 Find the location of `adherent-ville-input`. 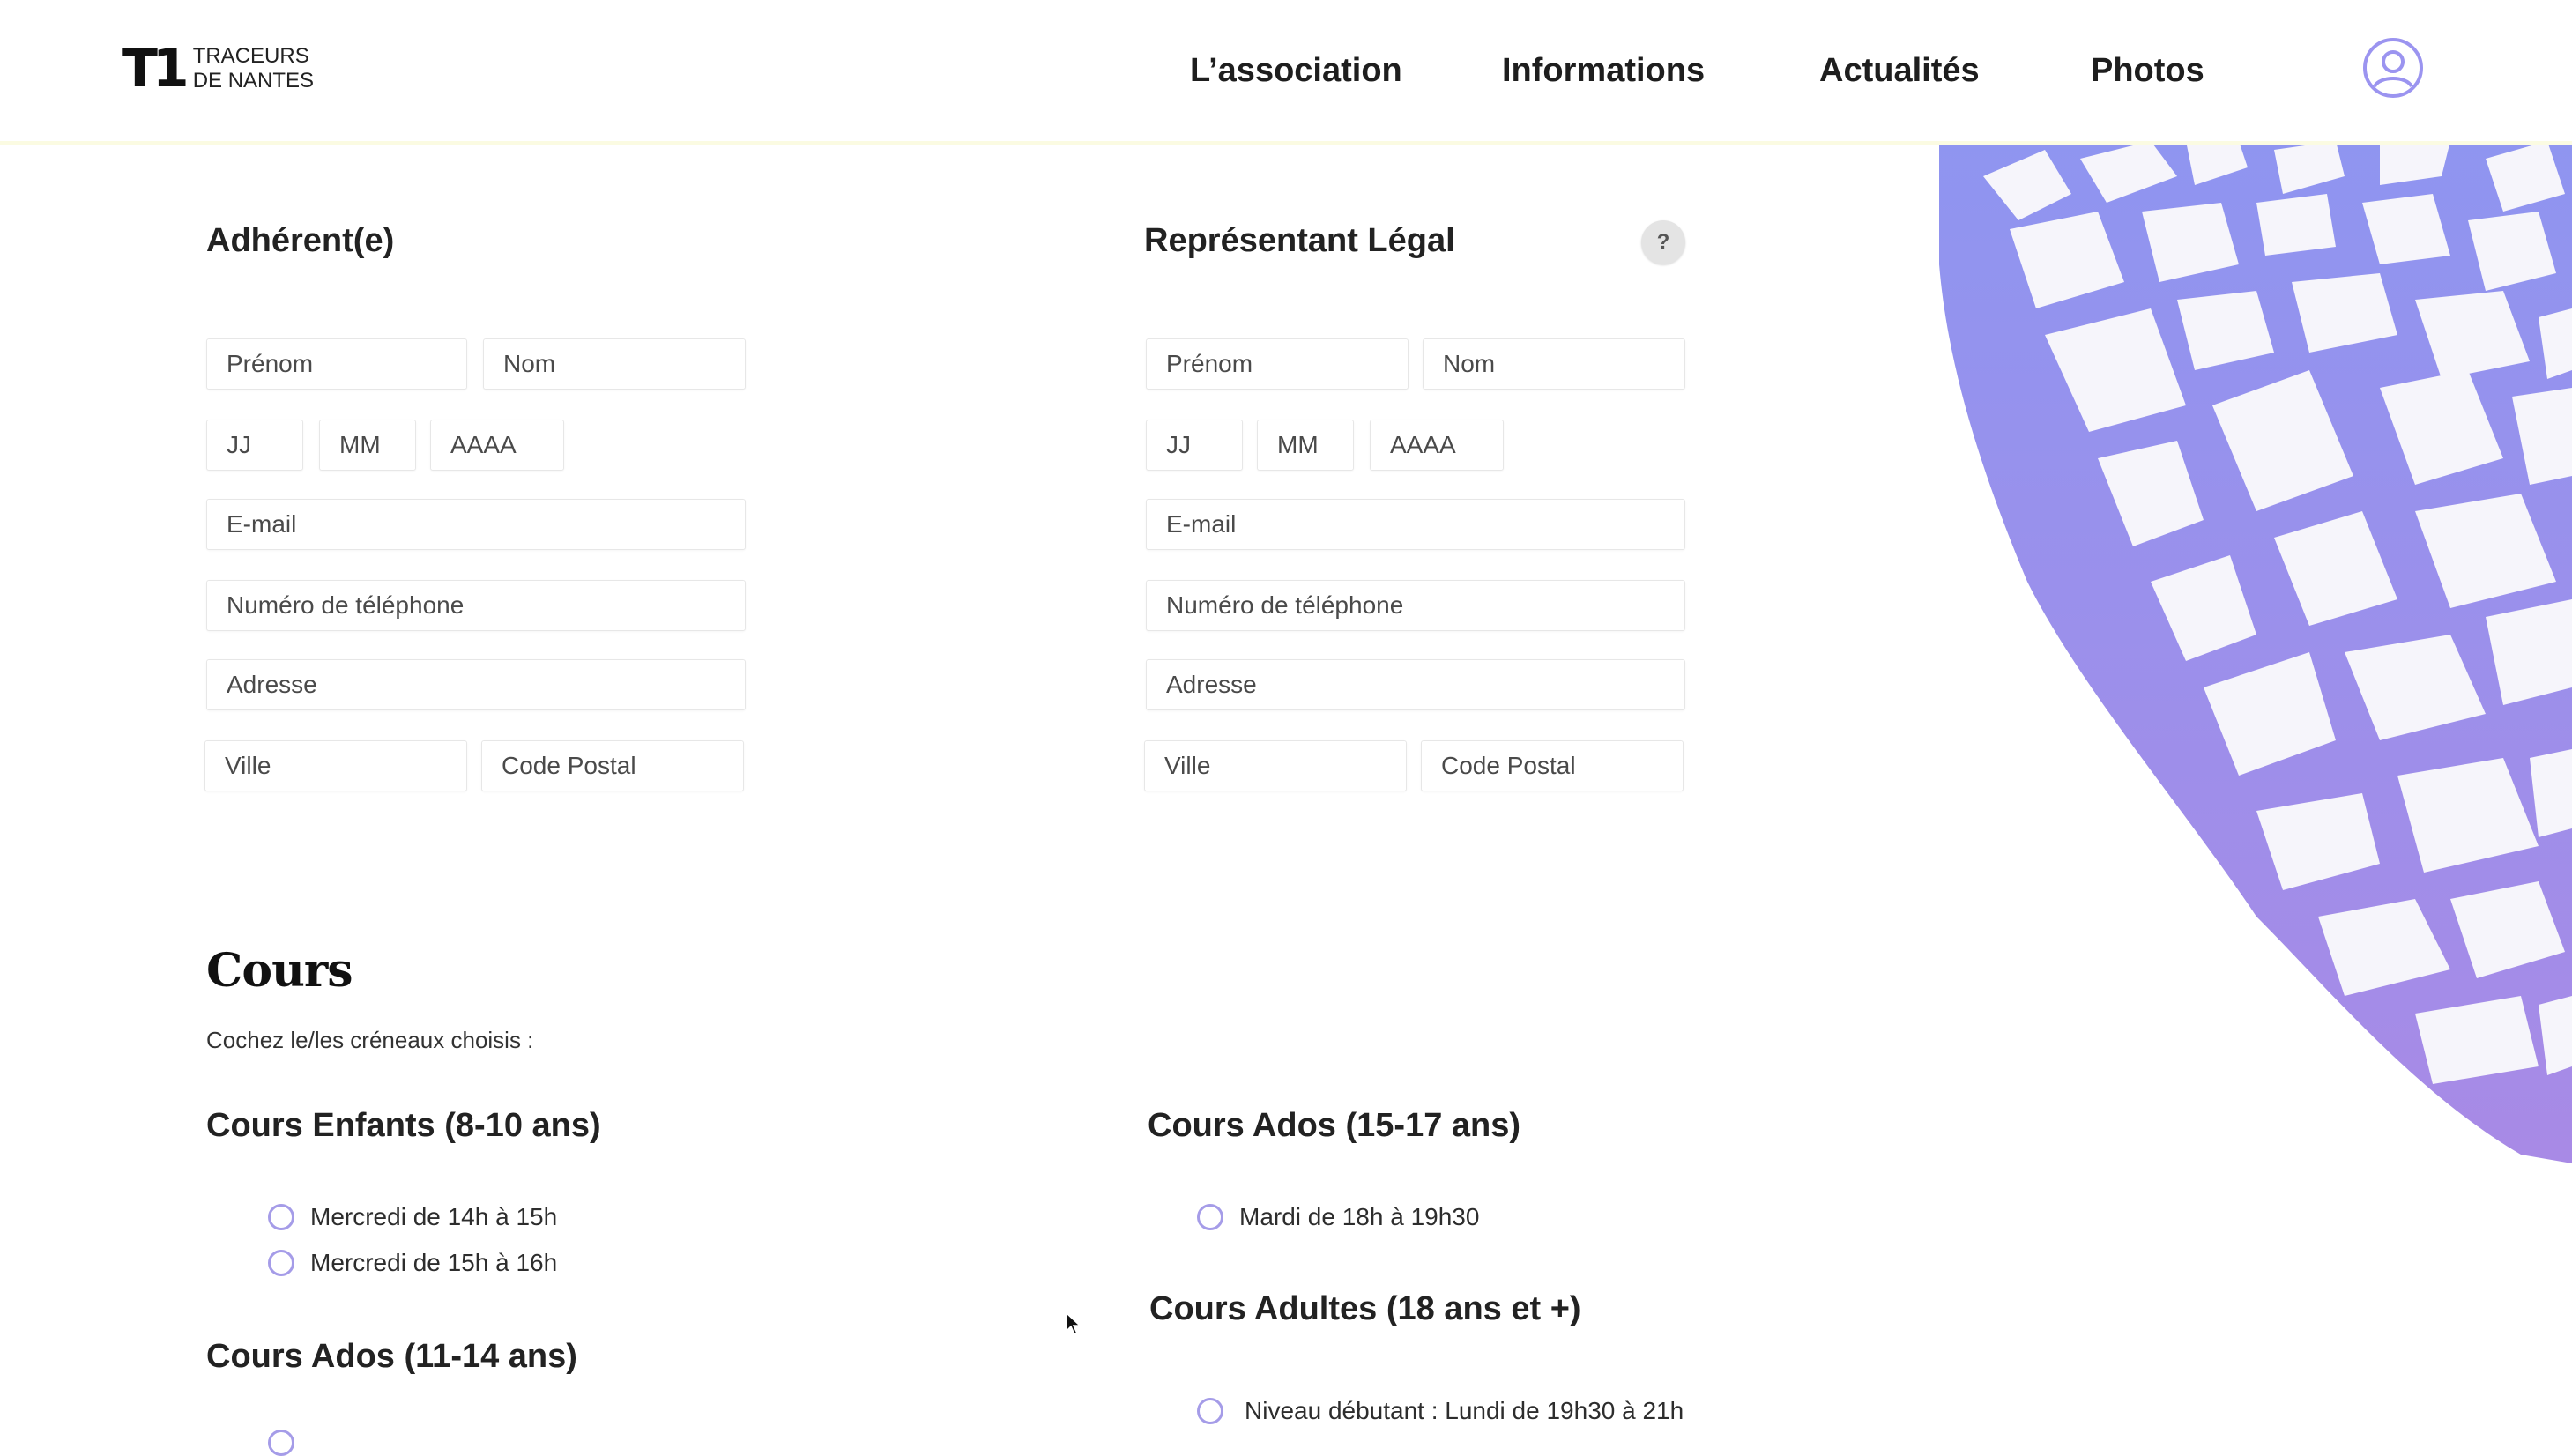

adherent-ville-input is located at coordinates (335, 765).